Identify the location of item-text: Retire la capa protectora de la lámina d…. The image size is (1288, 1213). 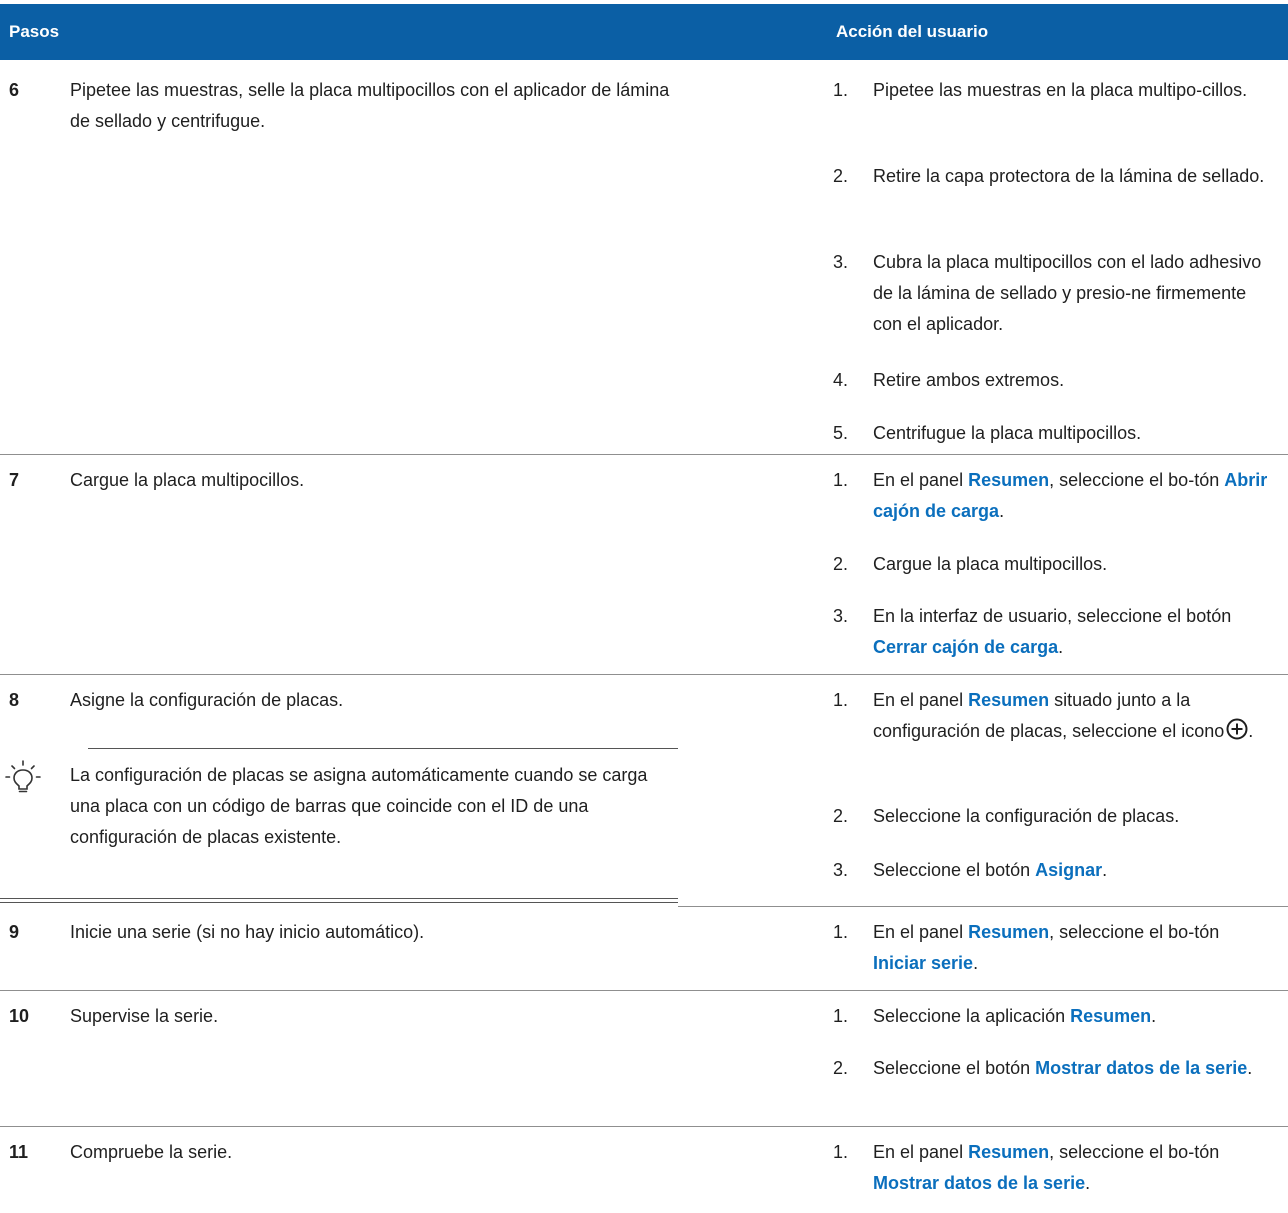
(1069, 176).